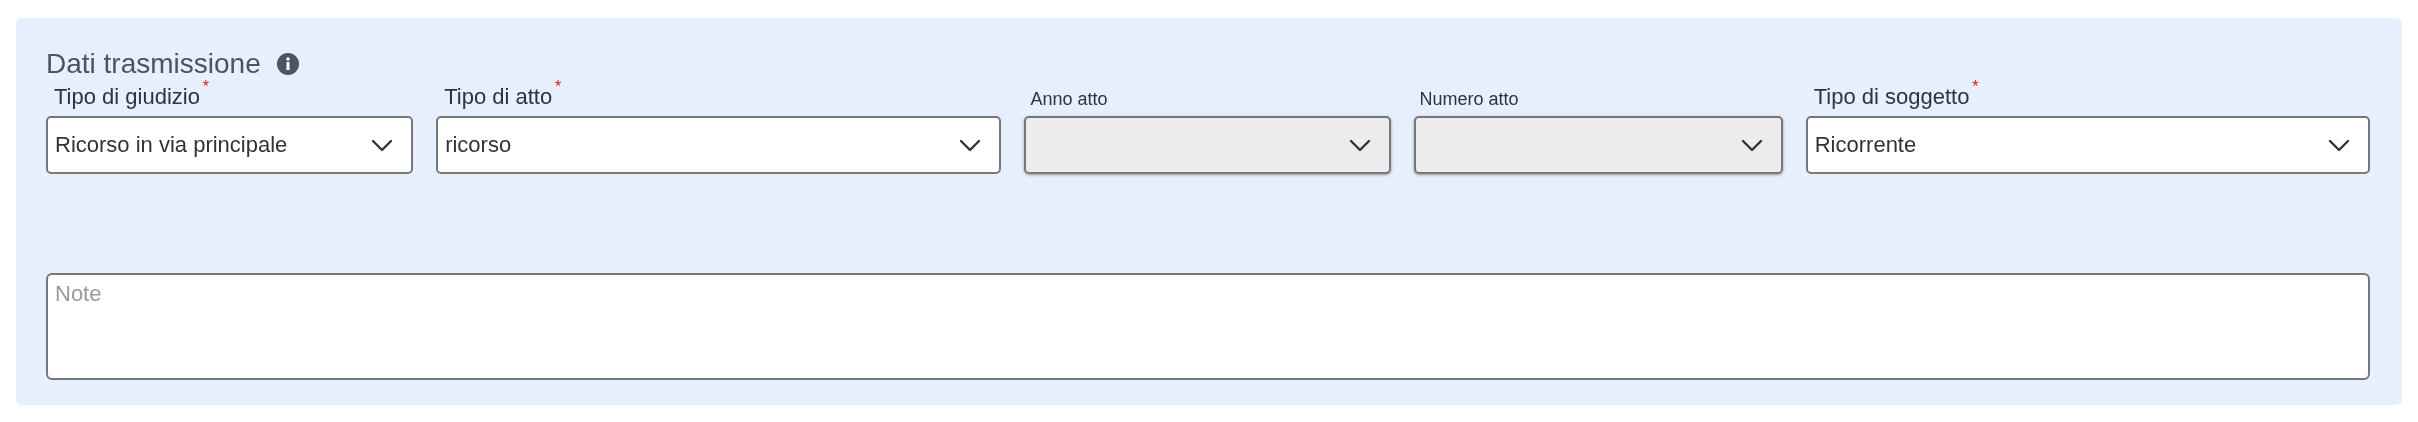  I want to click on info-icon, so click(287, 64).